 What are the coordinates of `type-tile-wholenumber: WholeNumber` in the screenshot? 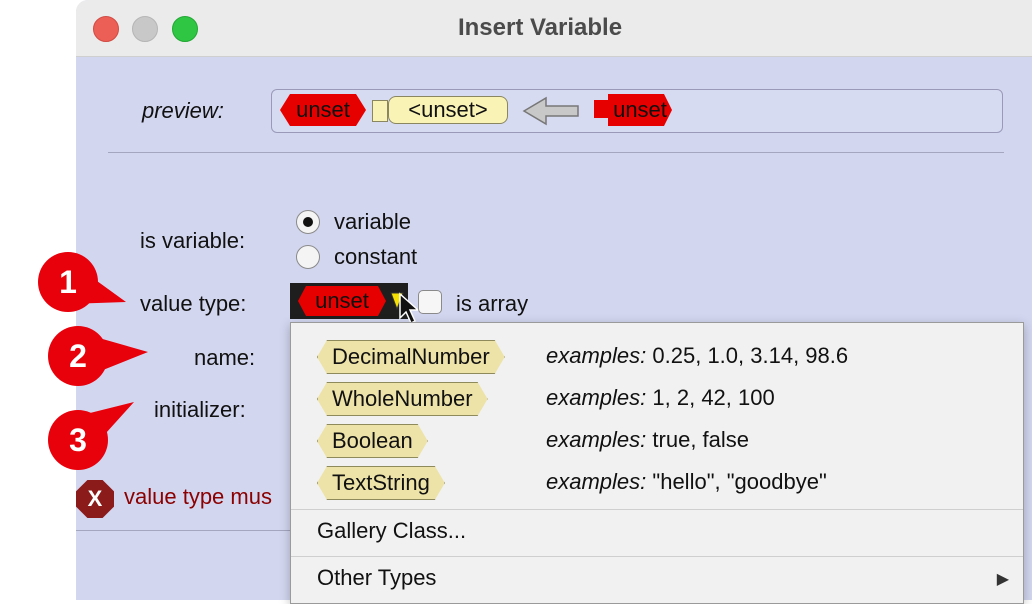 It's located at (402, 399).